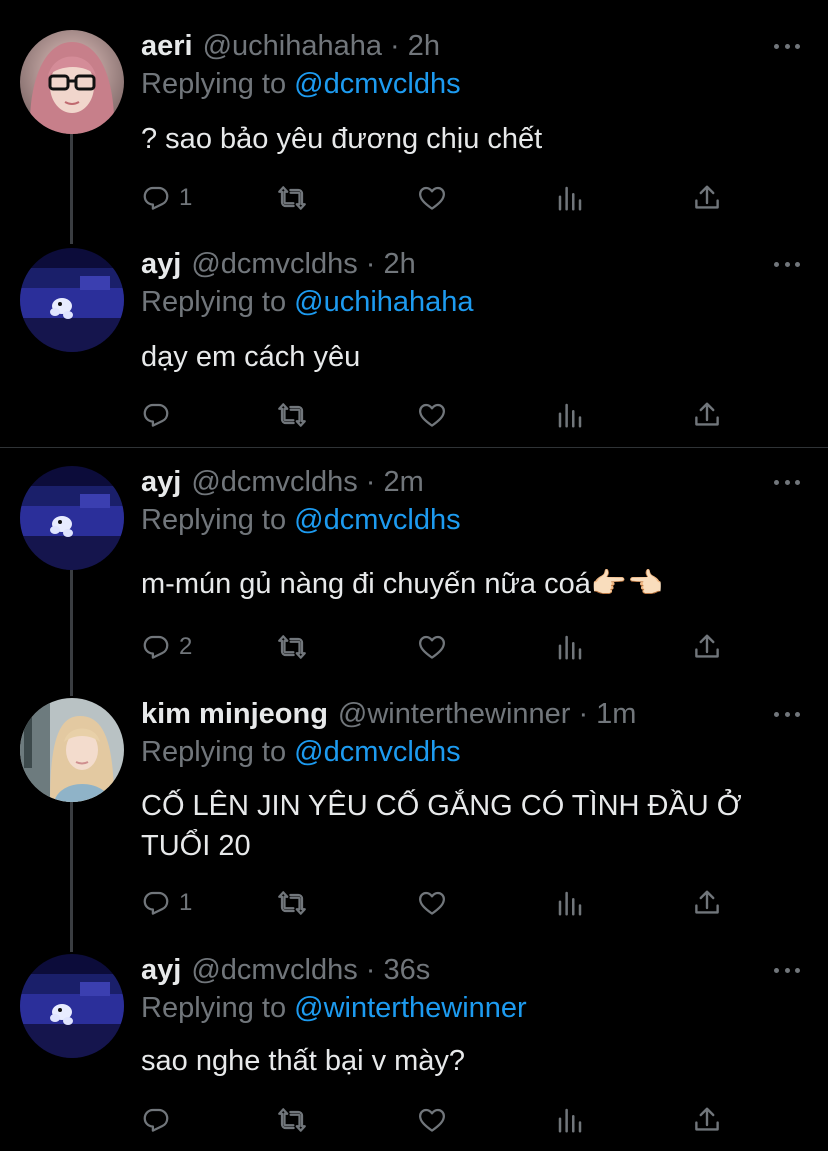  I want to click on thread-line, so click(71, 876).